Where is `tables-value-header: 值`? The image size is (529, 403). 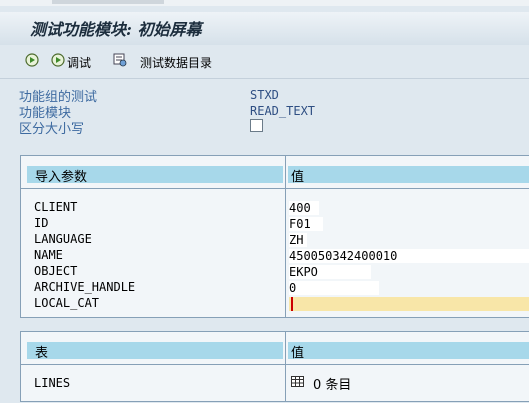 tables-value-header: 值 is located at coordinates (298, 353).